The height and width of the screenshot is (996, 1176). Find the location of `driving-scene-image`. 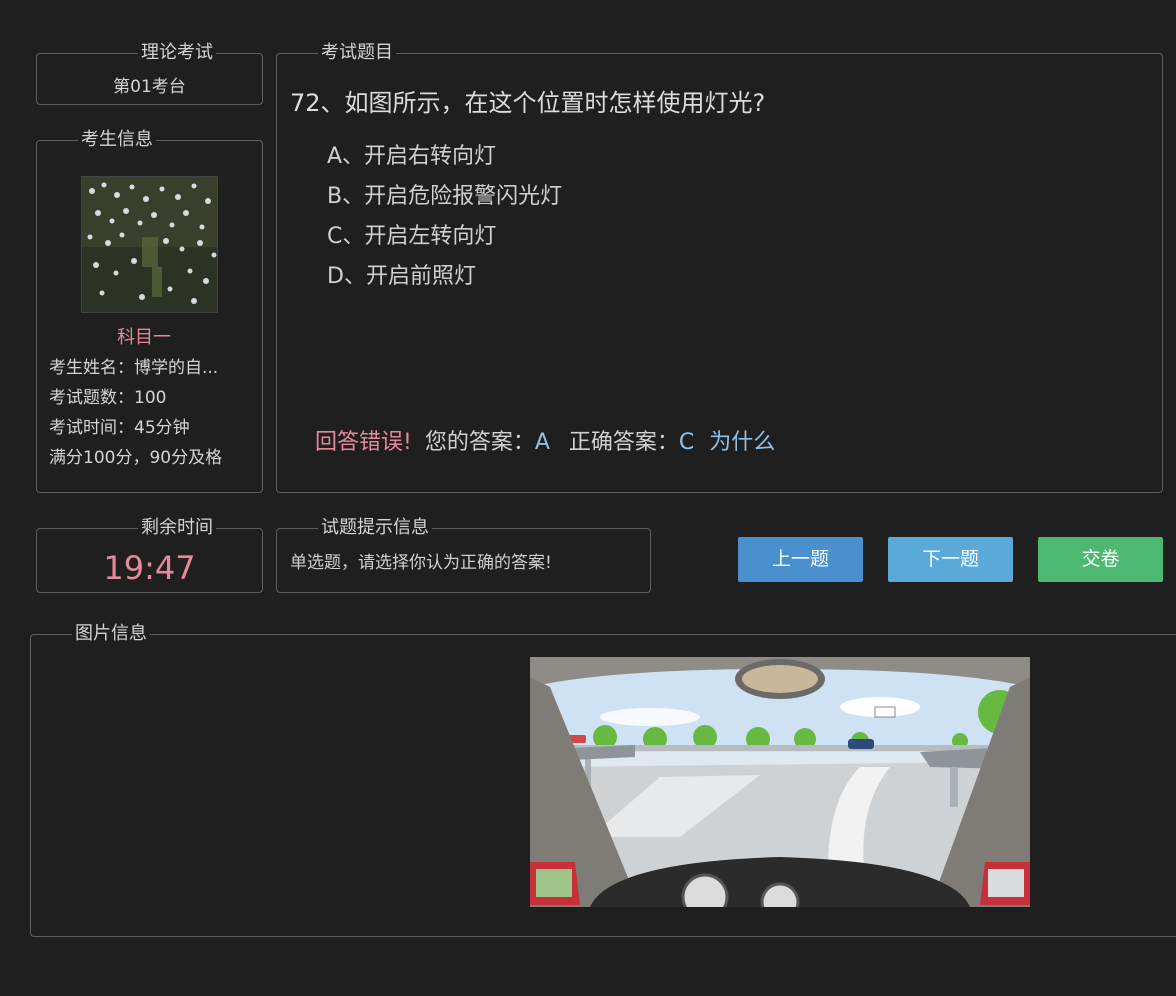

driving-scene-image is located at coordinates (780, 782).